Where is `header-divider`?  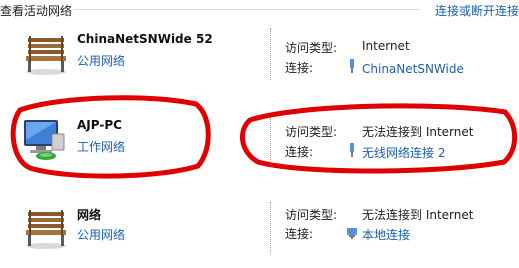
header-divider is located at coordinates (247, 9).